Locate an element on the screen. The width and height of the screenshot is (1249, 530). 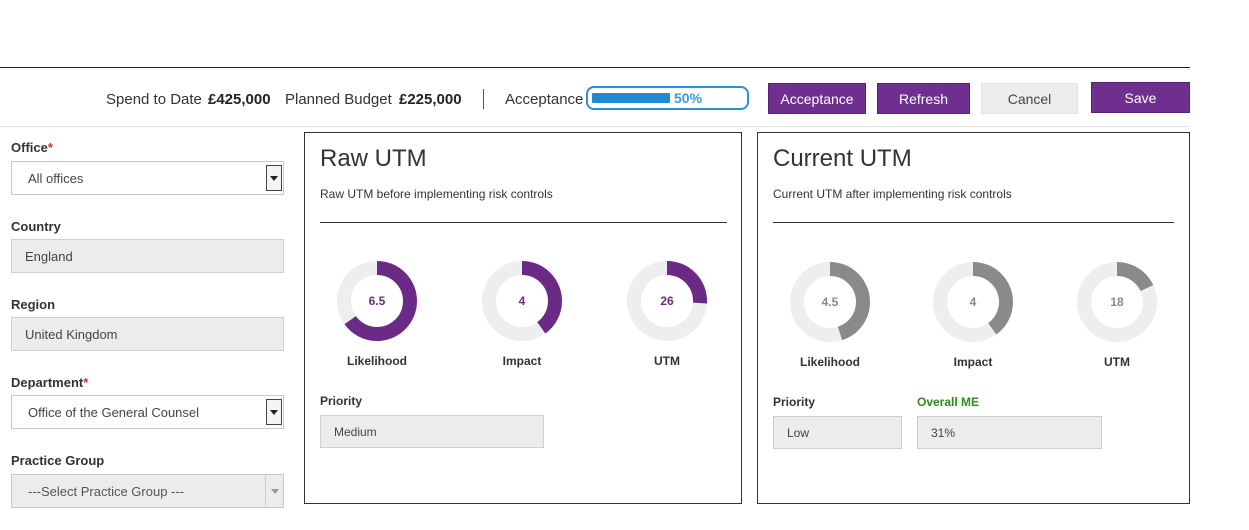
planned-budget-label: Planned Budget is located at coordinates (338, 99).